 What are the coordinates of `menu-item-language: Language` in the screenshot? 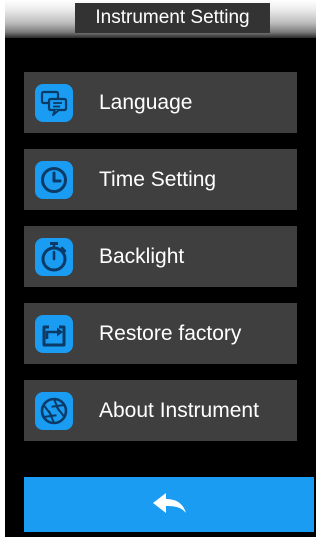 It's located at (160, 102).